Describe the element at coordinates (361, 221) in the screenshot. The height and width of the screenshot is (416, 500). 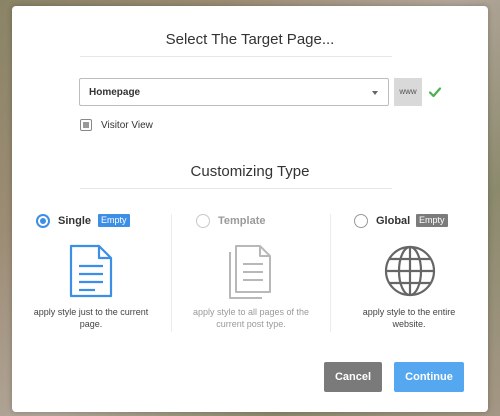
I see `global-radio` at that location.